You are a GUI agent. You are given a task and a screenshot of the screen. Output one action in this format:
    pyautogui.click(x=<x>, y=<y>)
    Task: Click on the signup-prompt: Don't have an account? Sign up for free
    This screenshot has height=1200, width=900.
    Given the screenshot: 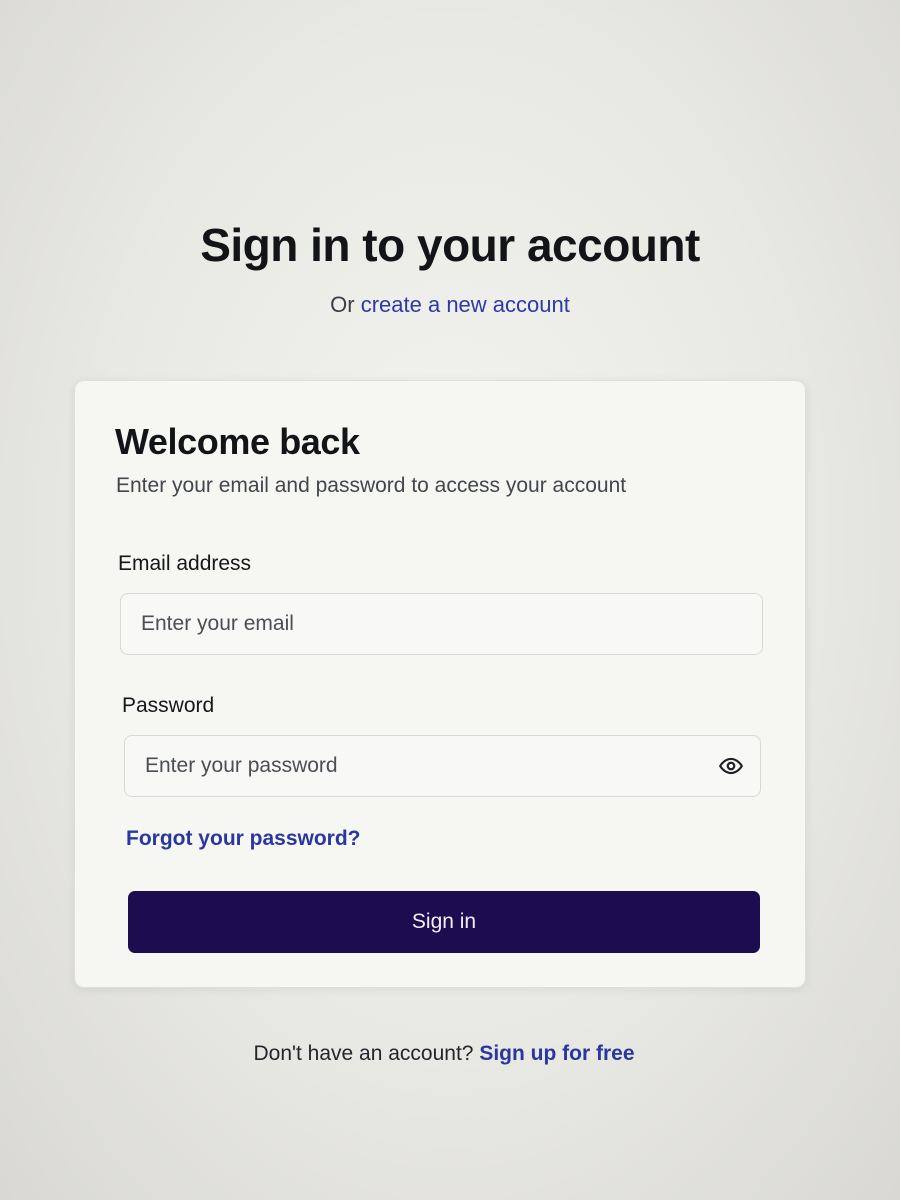 What is the action you would take?
    pyautogui.click(x=444, y=1054)
    